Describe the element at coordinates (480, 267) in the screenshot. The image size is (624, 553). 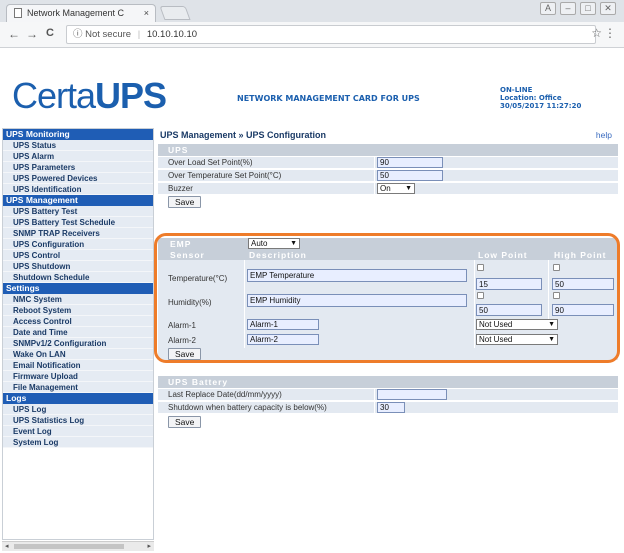
I see `temperature-low-checkbox` at that location.